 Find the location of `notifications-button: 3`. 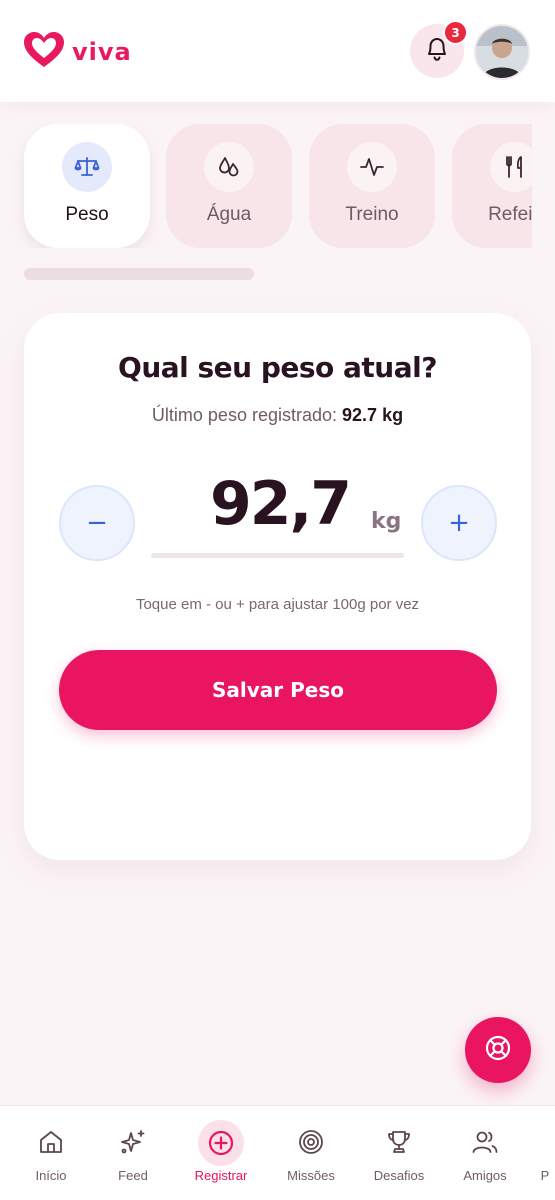

notifications-button: 3 is located at coordinates (439, 49).